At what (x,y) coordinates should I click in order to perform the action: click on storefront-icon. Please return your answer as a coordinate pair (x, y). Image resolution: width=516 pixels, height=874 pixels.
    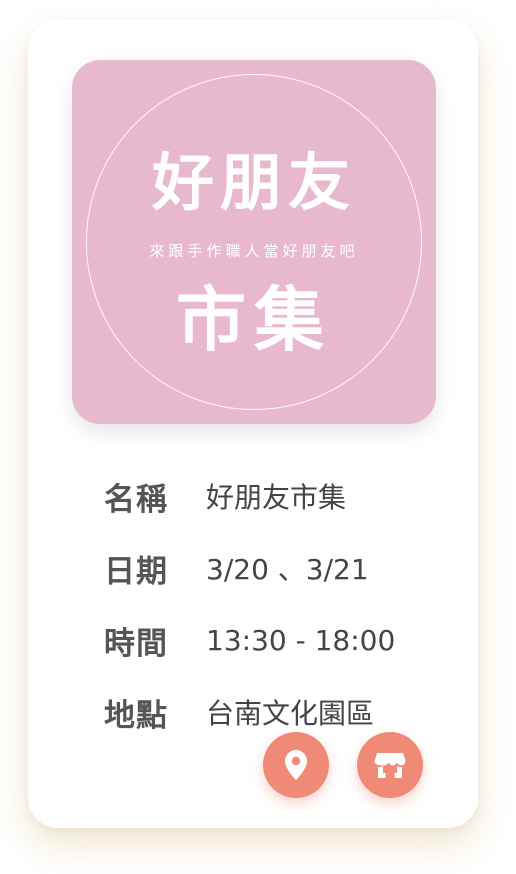
    Looking at the image, I should click on (390, 765).